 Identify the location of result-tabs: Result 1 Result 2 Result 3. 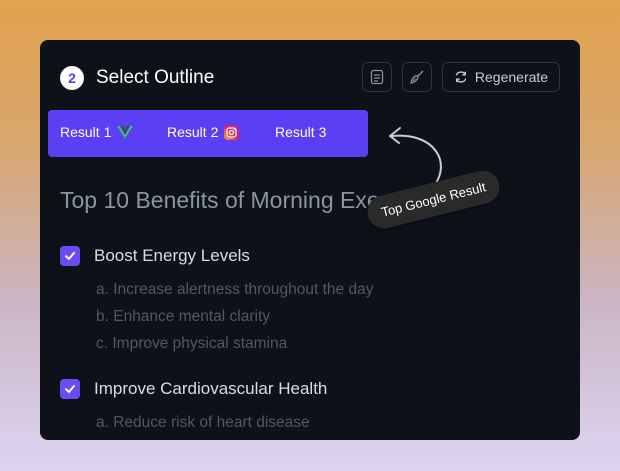
(208, 133).